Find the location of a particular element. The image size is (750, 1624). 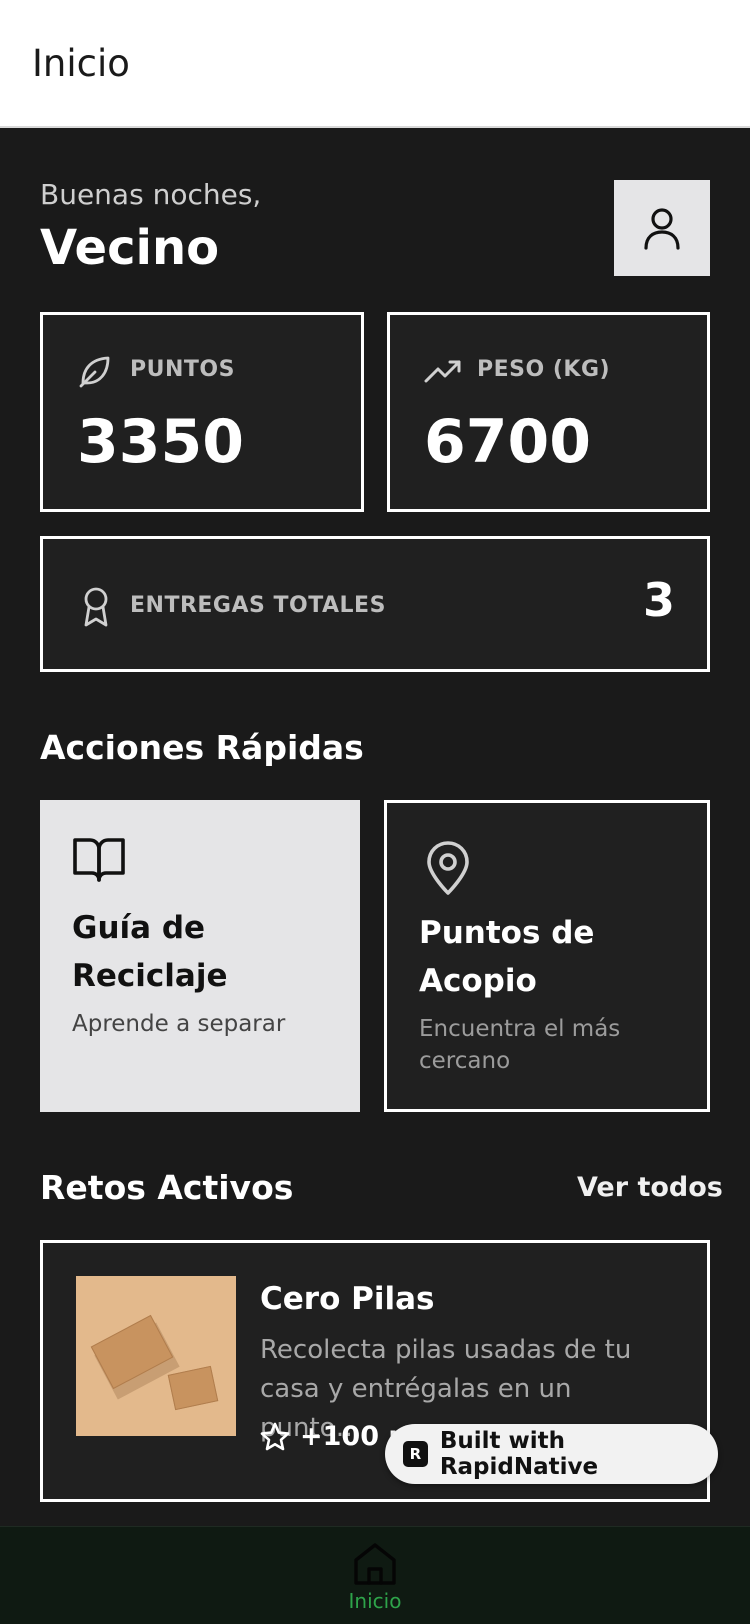

user-icon is located at coordinates (662, 229).